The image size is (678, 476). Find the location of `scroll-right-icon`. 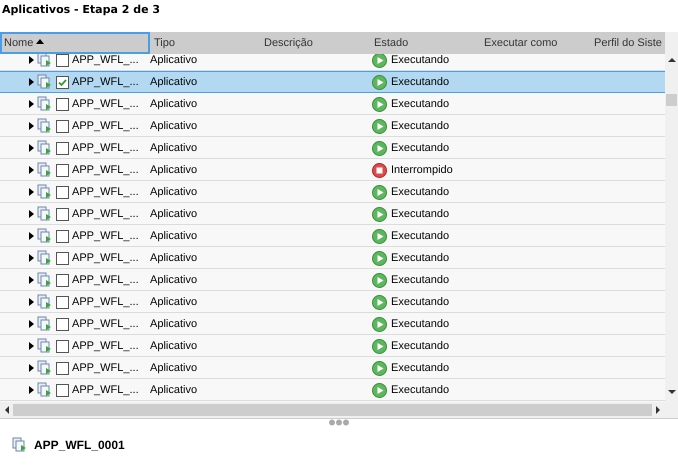

scroll-right-icon is located at coordinates (658, 410).